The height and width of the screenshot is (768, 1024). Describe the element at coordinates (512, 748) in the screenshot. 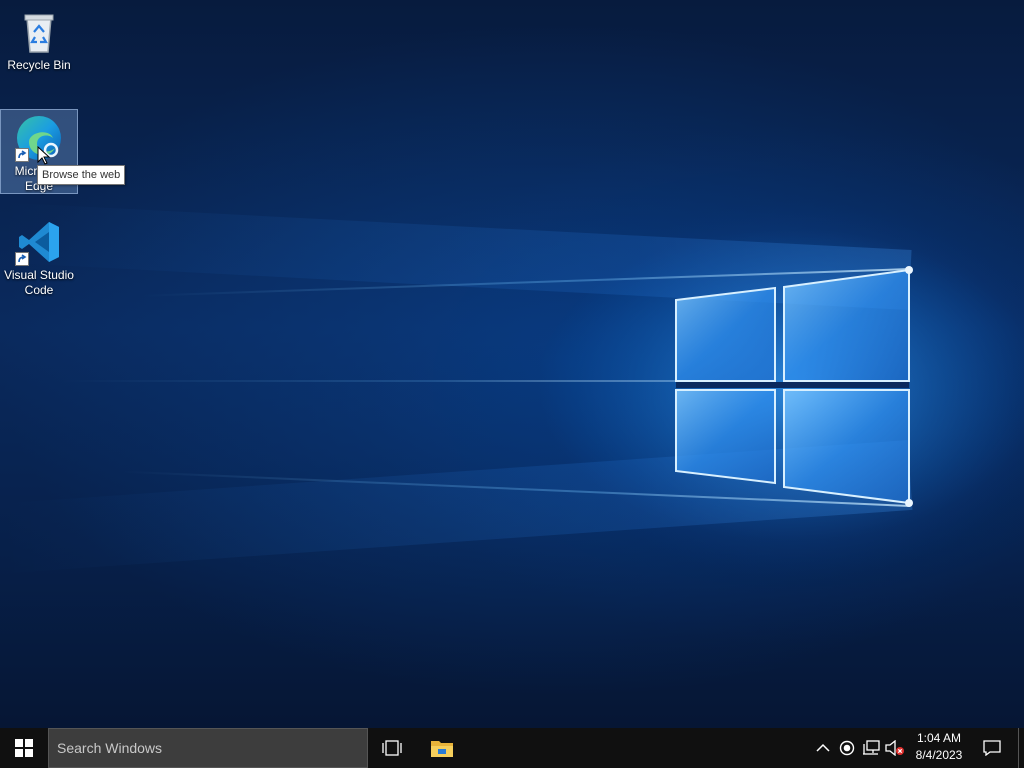

I see `taskbar: 1:04 AM 8/4/2023` at that location.